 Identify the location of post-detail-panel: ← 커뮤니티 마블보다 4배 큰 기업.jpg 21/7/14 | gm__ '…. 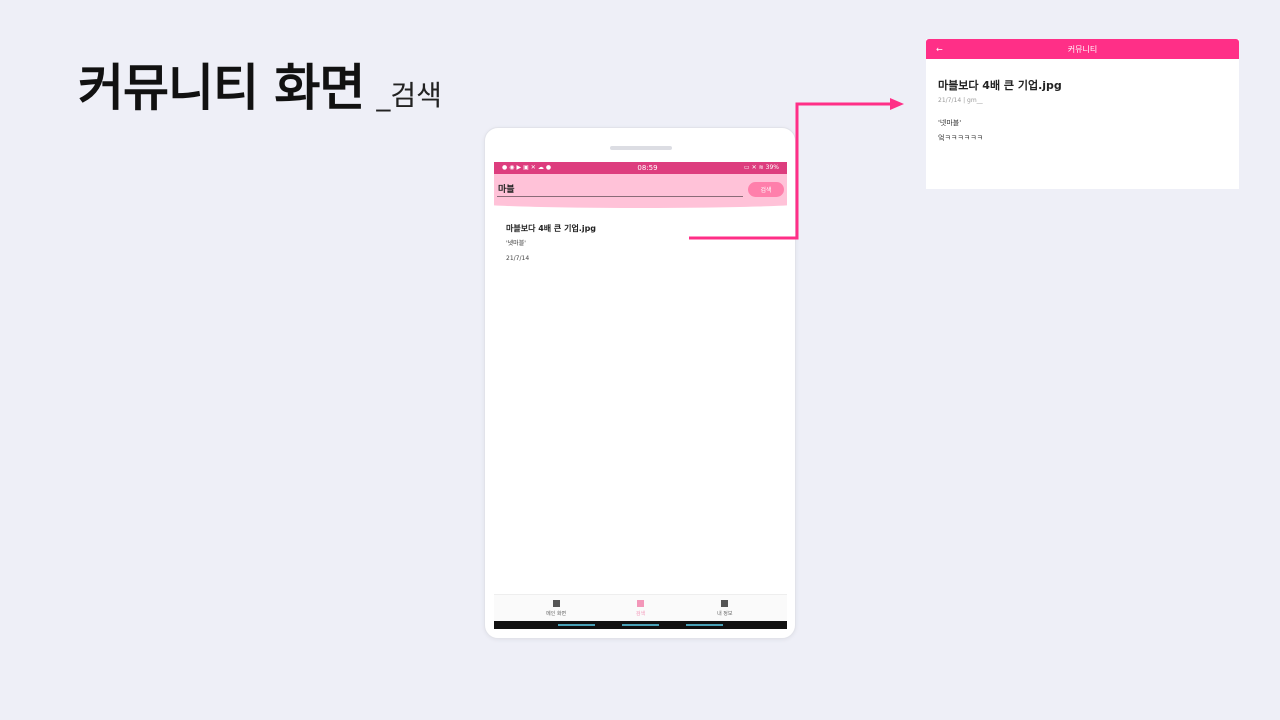
(1082, 114).